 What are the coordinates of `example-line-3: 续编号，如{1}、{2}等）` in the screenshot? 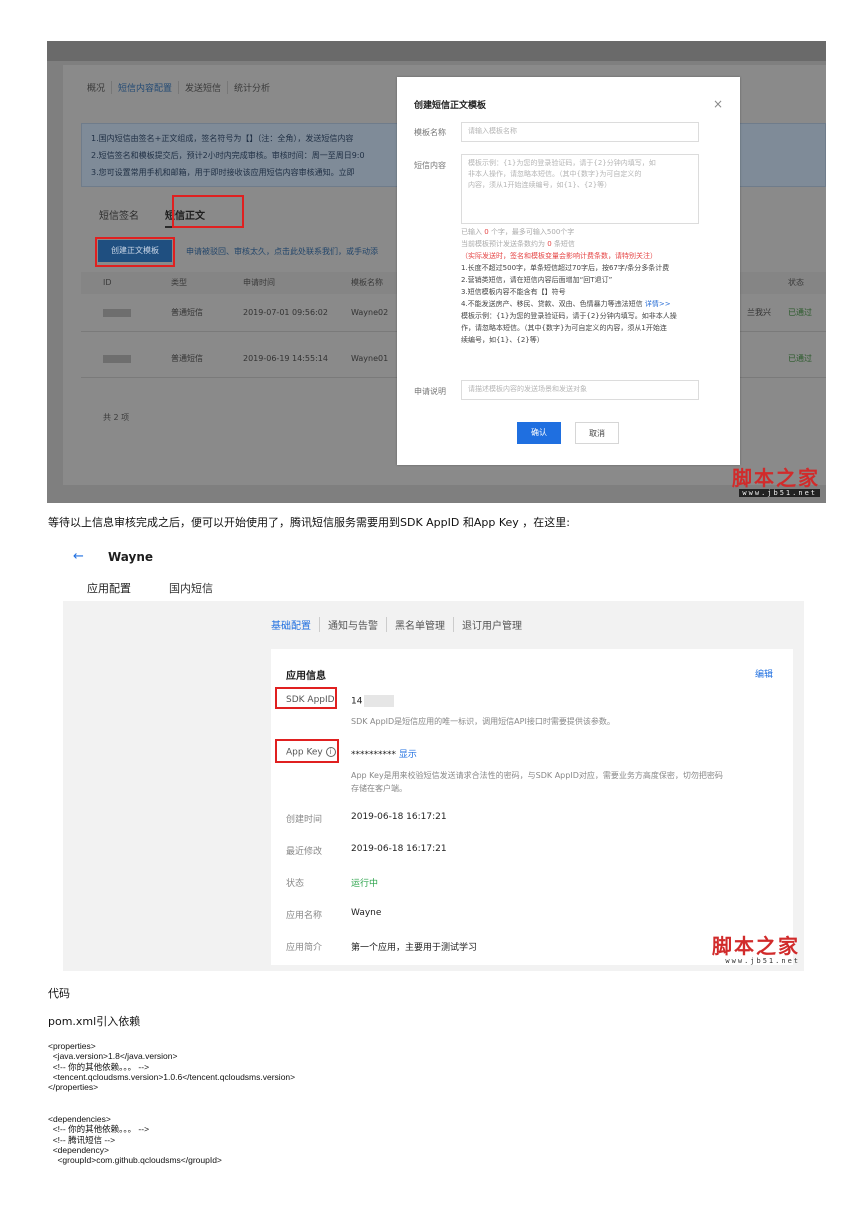 It's located at (502, 340).